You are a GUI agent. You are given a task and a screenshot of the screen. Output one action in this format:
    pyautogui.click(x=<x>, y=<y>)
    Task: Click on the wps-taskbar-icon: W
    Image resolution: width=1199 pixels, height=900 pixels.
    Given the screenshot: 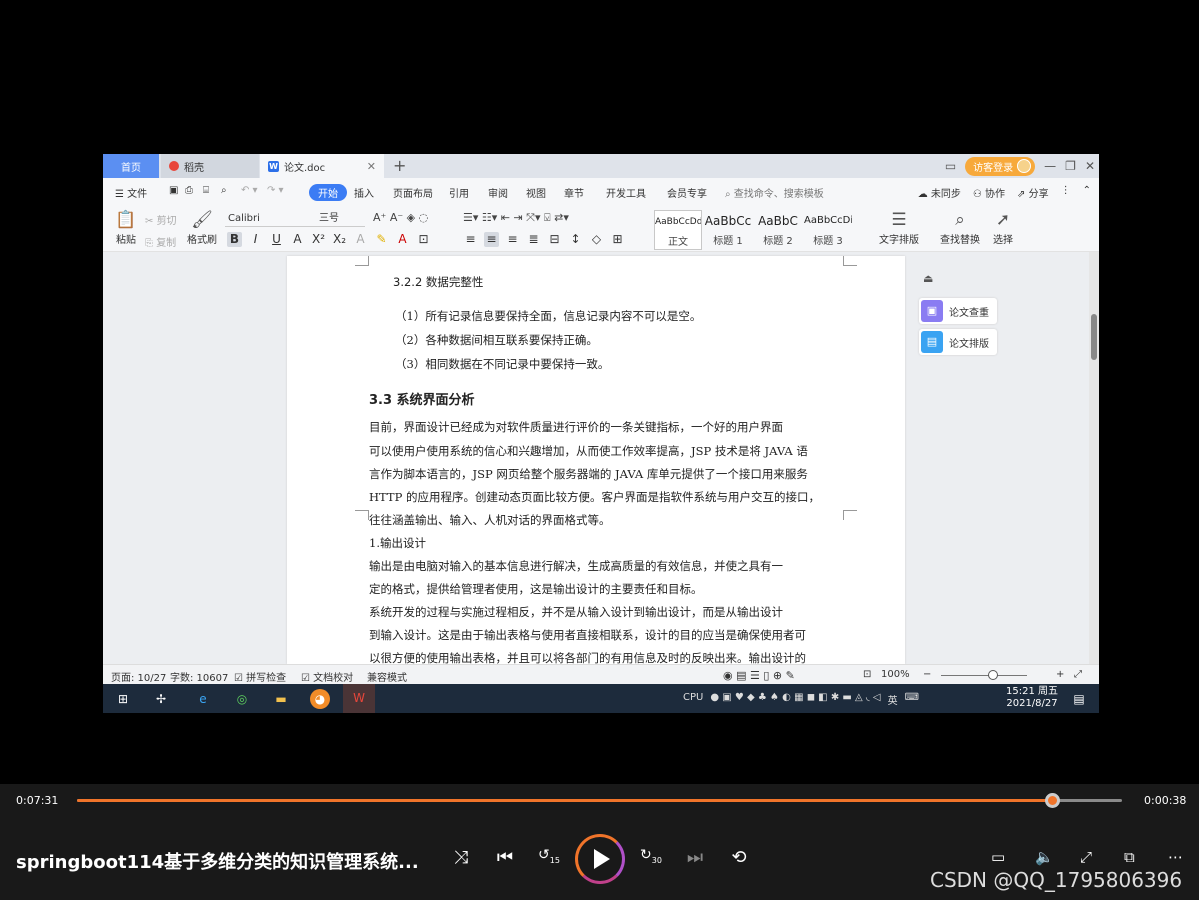 What is the action you would take?
    pyautogui.click(x=359, y=698)
    